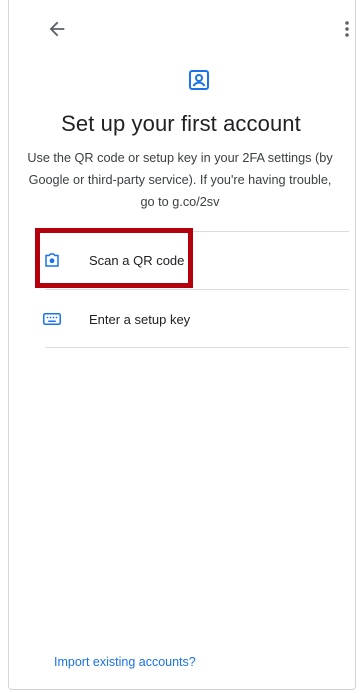 Image resolution: width=360 pixels, height=693 pixels. Describe the element at coordinates (180, 29) in the screenshot. I see `top-app-bar` at that location.